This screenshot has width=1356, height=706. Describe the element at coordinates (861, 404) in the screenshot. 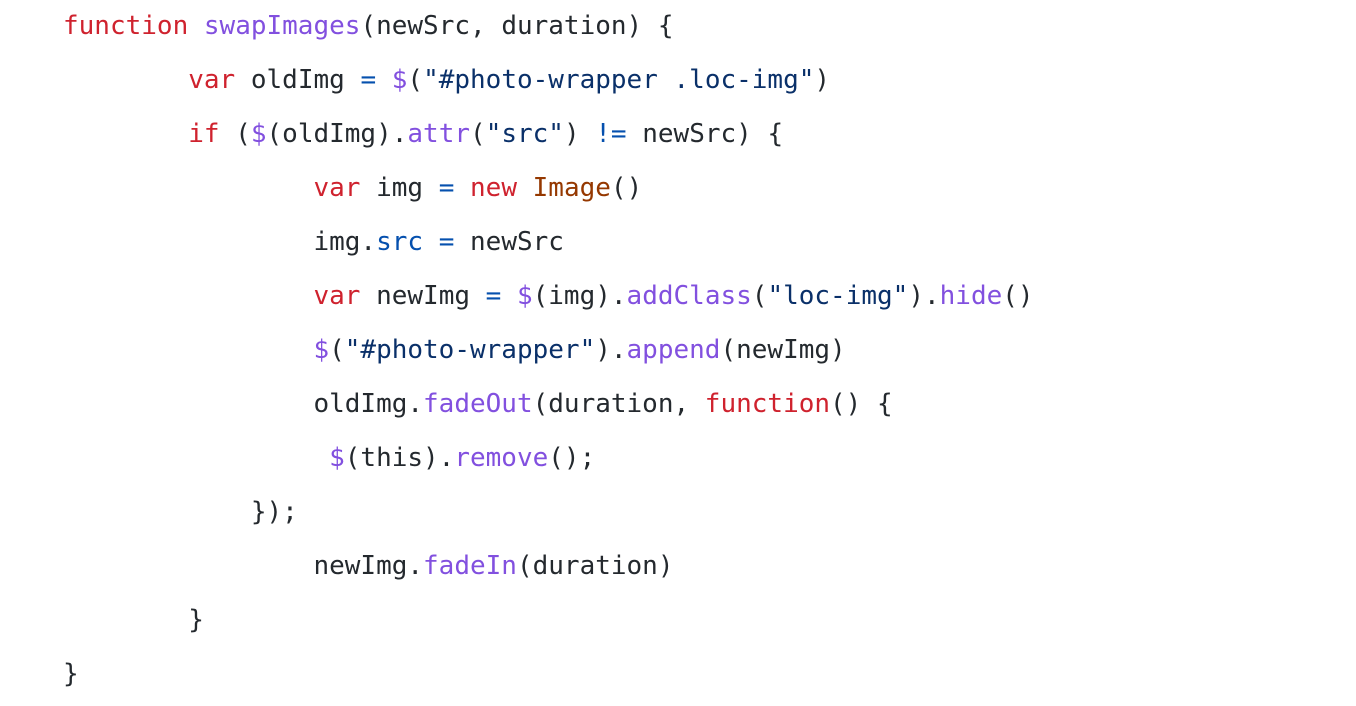

I see `code-token: () {` at that location.